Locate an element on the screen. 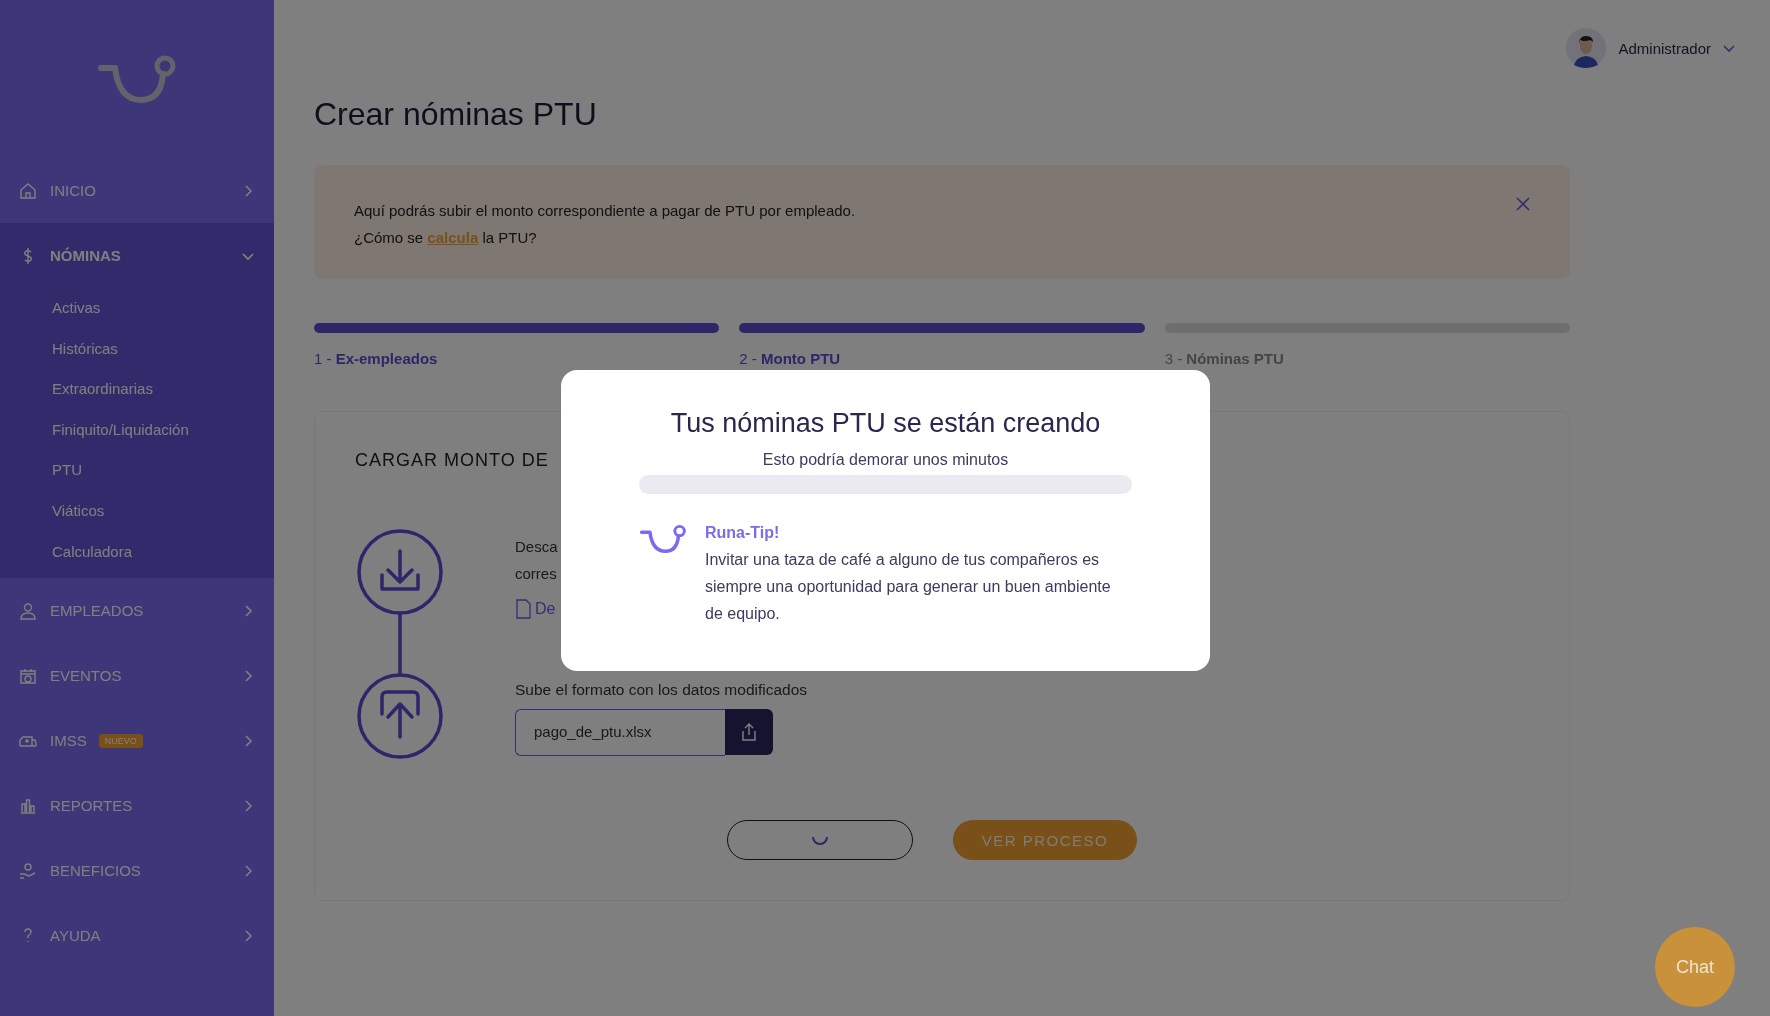 This screenshot has height=1016, width=1770. upload-icon is located at coordinates (749, 732).